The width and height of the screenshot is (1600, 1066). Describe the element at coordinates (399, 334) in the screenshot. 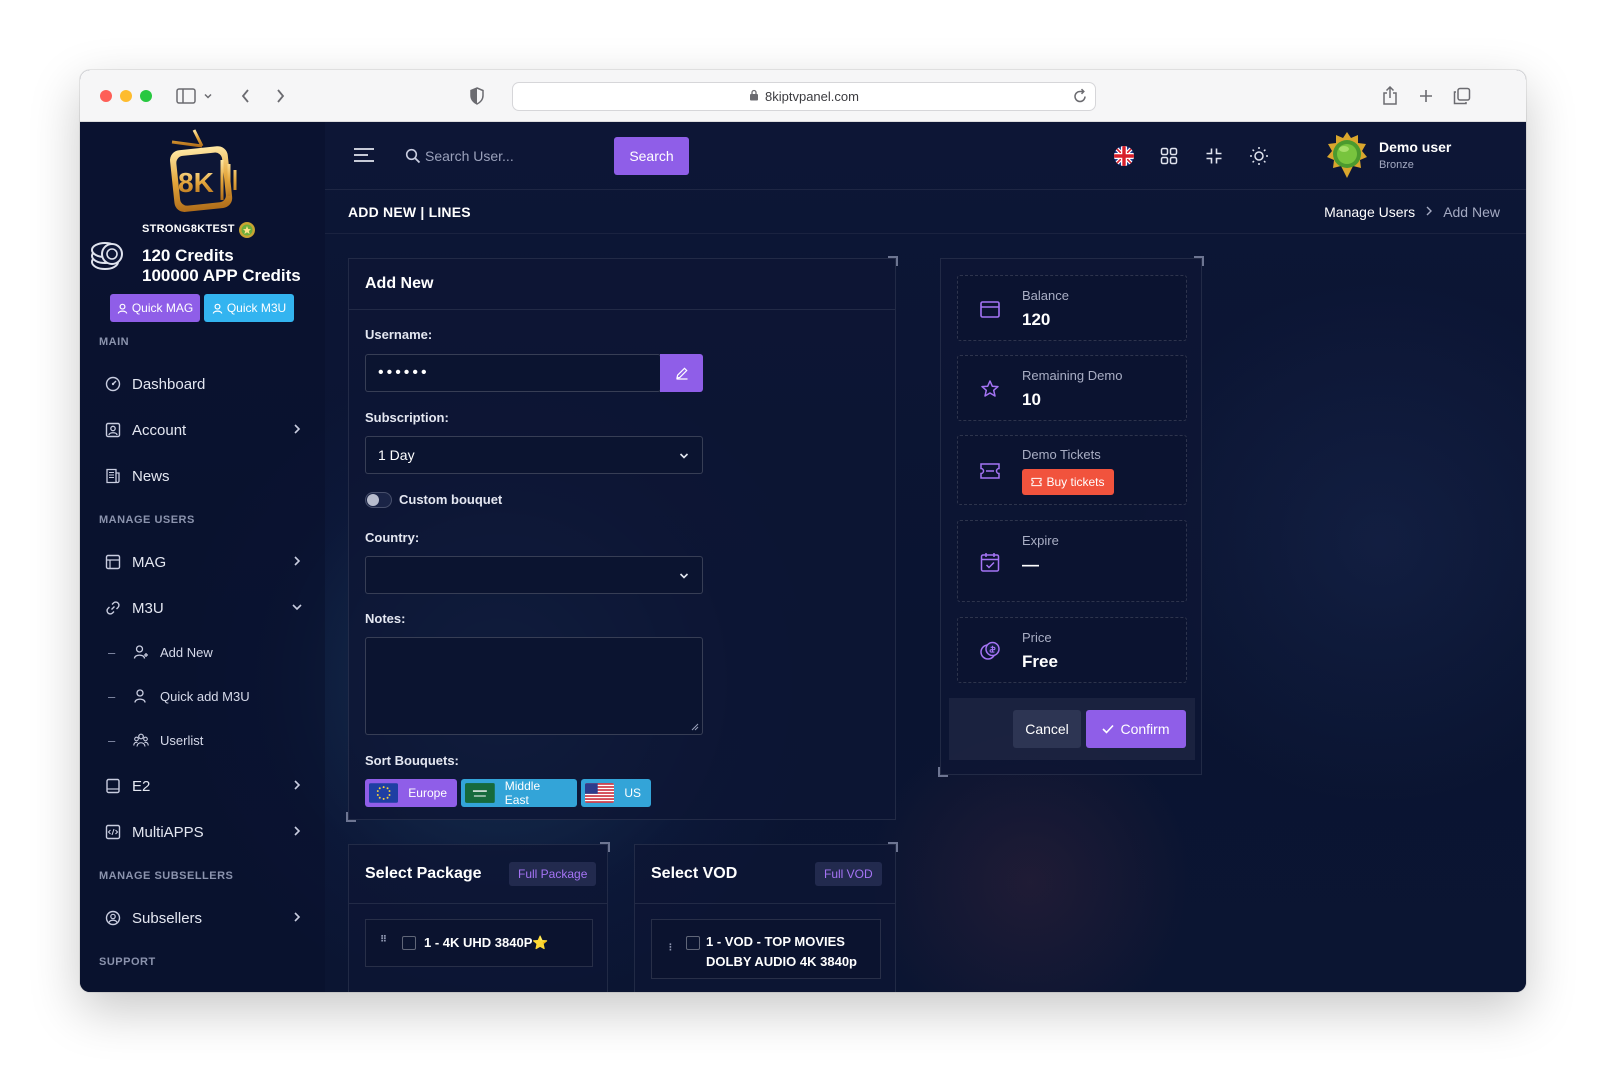

I see `username-label: Username:` at that location.